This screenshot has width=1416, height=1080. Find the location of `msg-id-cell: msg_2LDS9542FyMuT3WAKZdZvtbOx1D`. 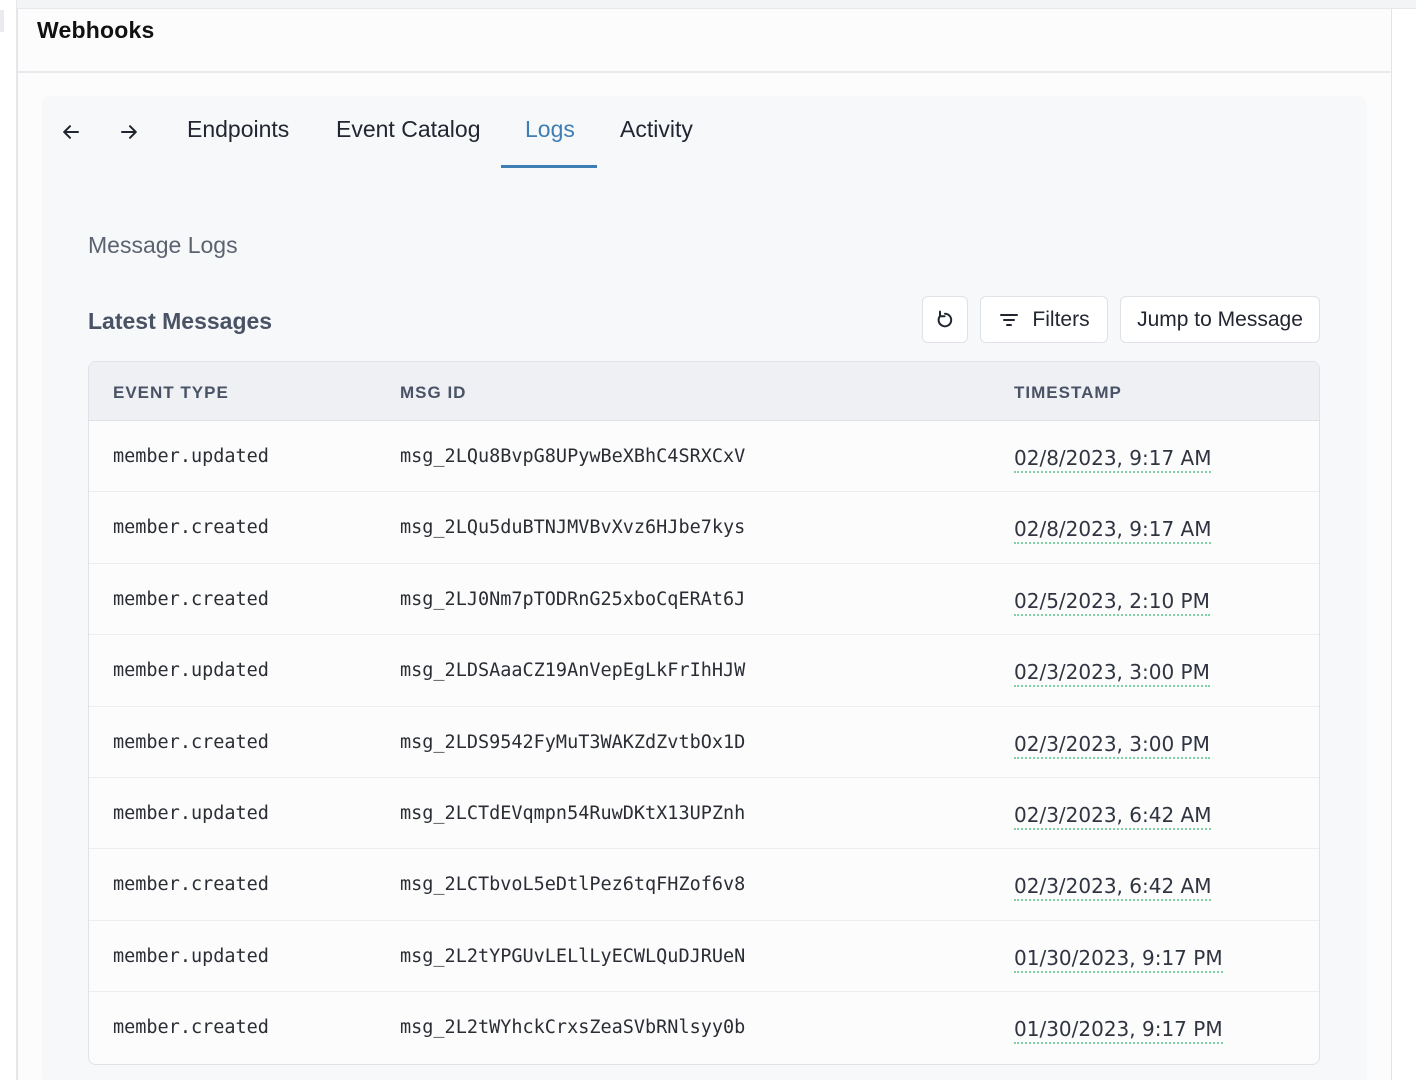

msg-id-cell: msg_2LDS9542FyMuT3WAKZdZvtbOx1D is located at coordinates (572, 742).